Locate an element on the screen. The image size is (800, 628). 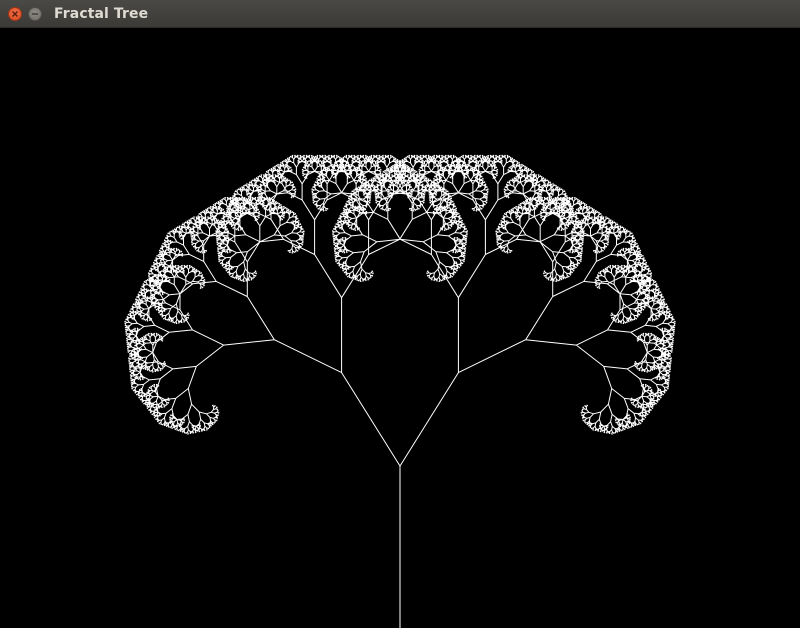
close-button is located at coordinates (15, 14).